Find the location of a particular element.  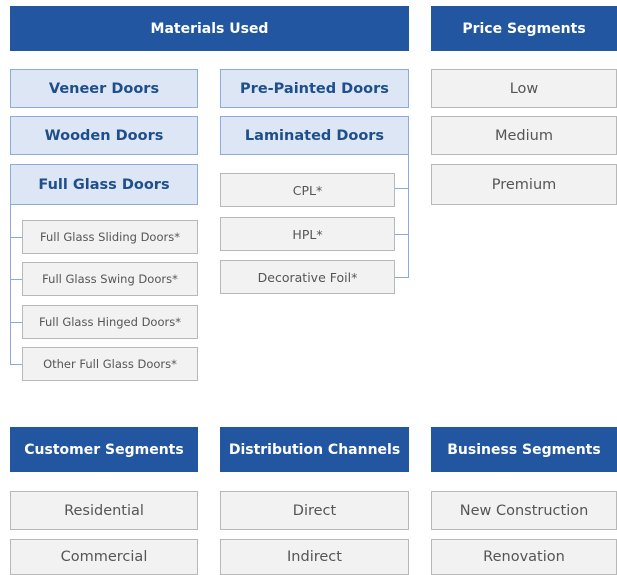

price-low: Low is located at coordinates (524, 88).